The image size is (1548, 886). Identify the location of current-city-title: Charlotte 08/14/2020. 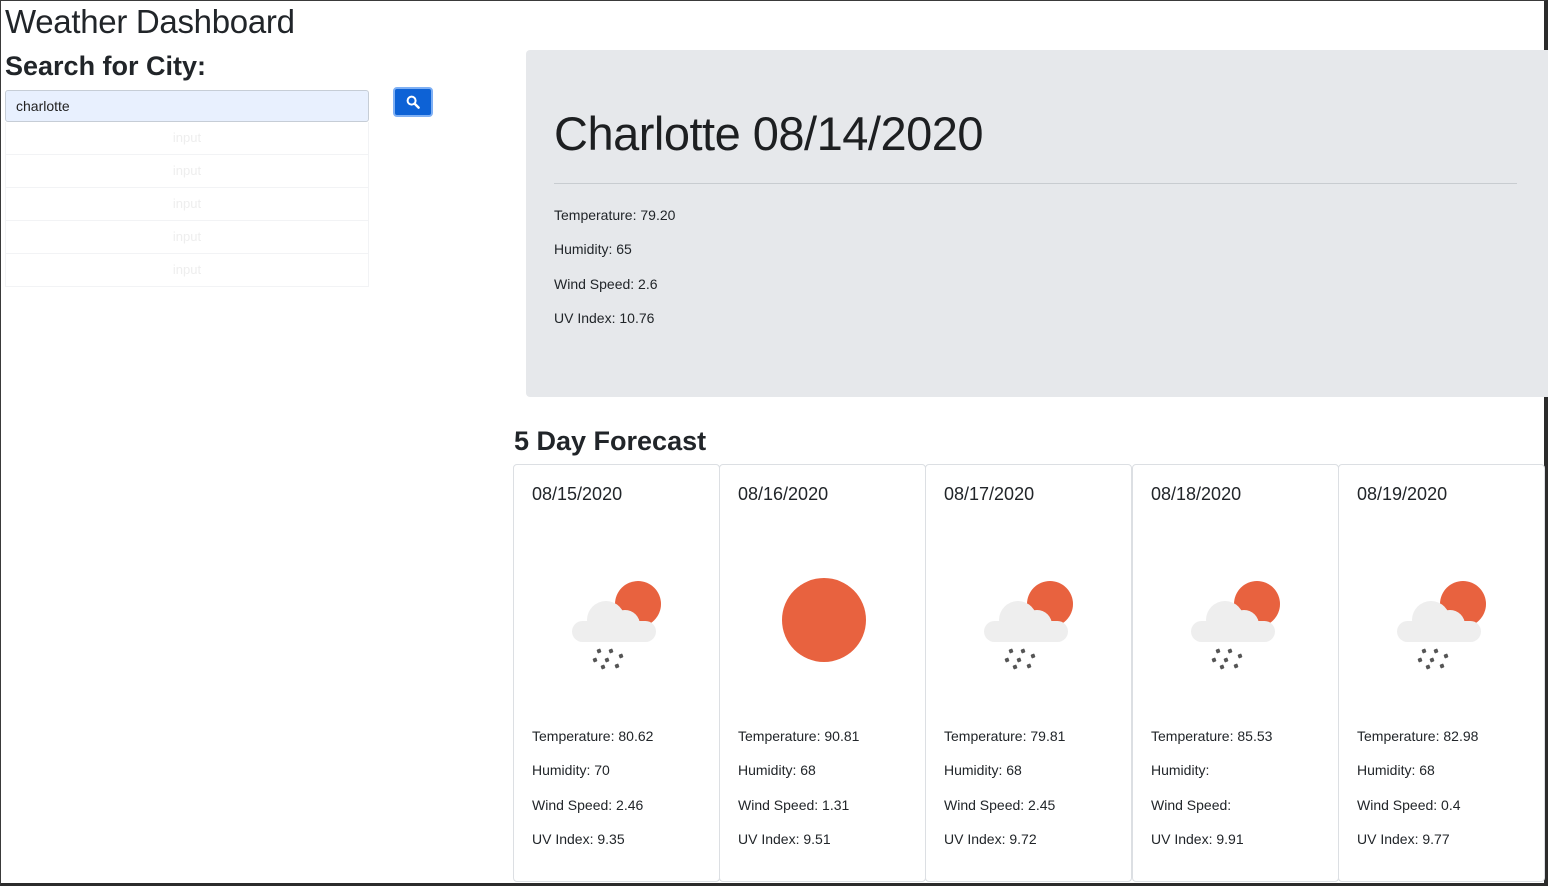
(769, 133).